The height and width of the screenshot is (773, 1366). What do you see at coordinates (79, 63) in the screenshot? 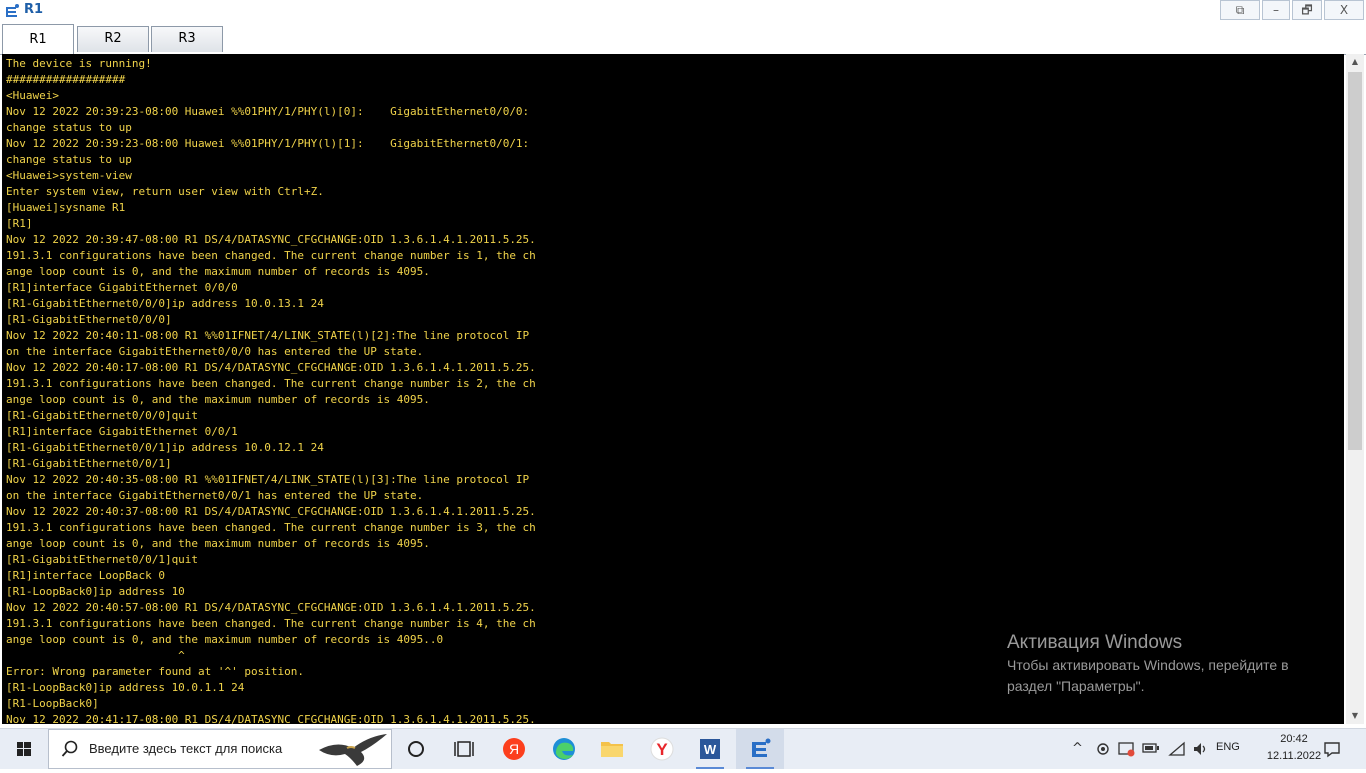
I see `terminal-line: The device is running!` at bounding box center [79, 63].